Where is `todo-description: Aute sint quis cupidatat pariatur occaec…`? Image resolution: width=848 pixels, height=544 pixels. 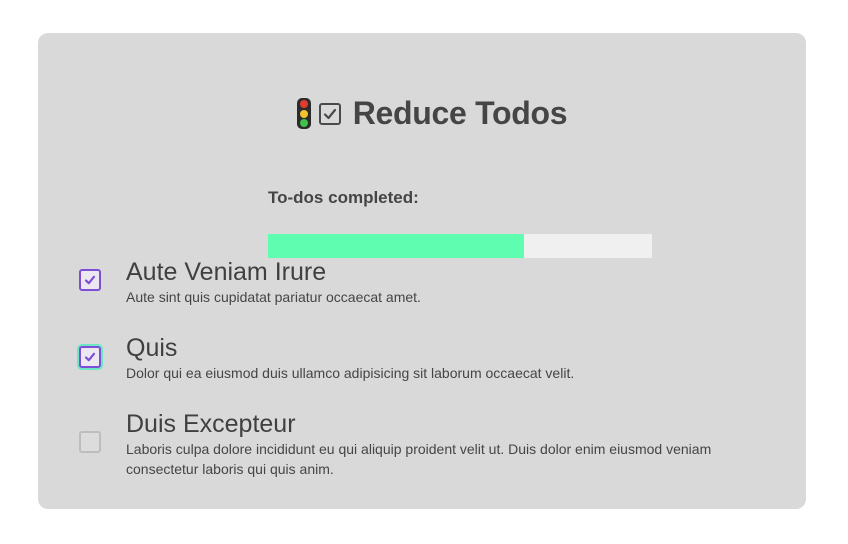 todo-description: Aute sint quis cupidatat pariatur occaec… is located at coordinates (273, 297).